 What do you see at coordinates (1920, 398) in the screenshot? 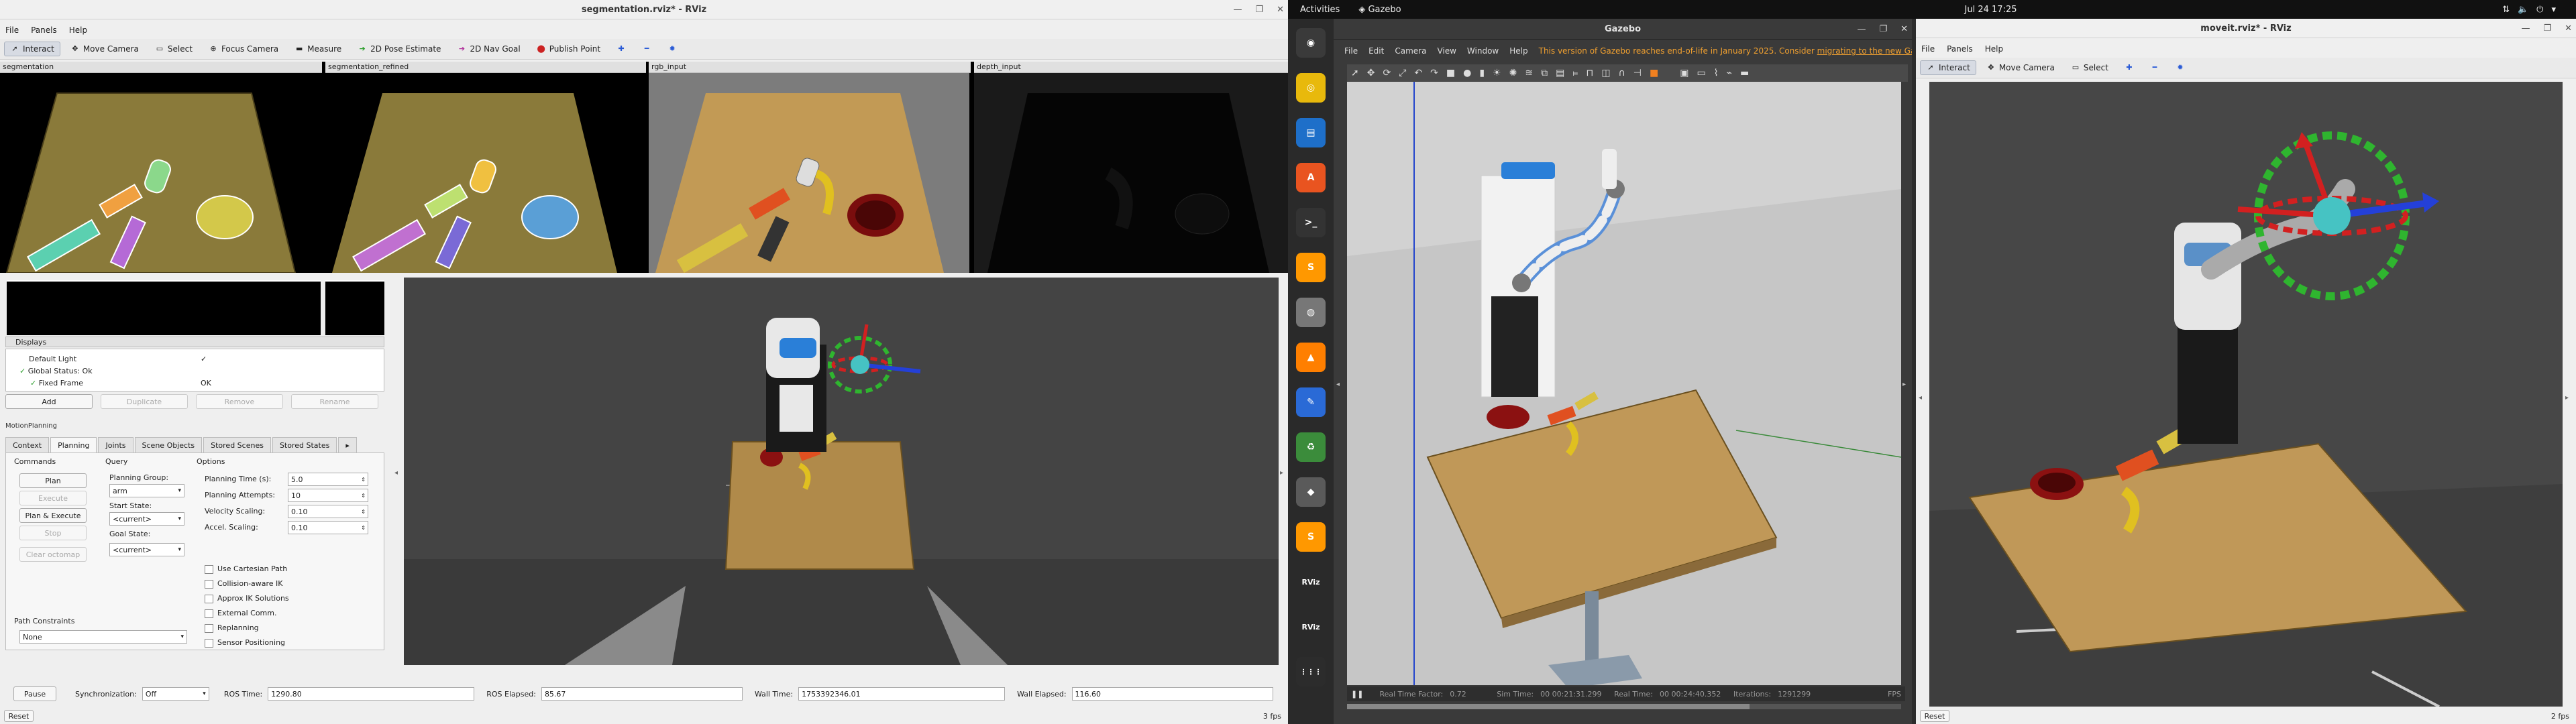
I see `right-view-handle-left: ◂` at bounding box center [1920, 398].